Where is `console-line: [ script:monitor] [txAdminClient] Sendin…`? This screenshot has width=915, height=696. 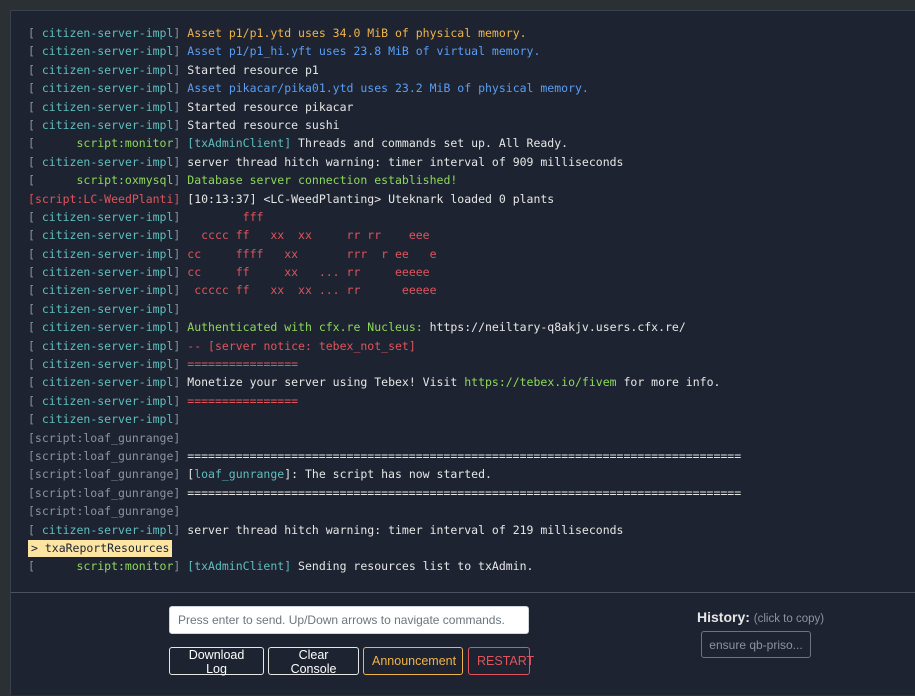
console-line: [ script:monitor] [txAdminClient] Sendin… is located at coordinates (463, 566).